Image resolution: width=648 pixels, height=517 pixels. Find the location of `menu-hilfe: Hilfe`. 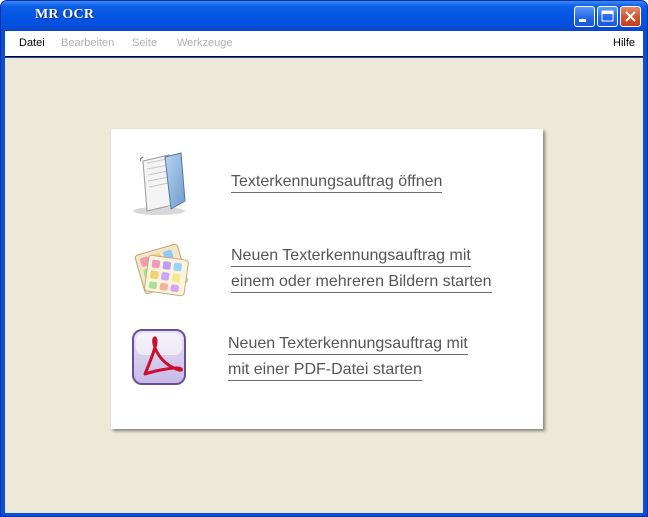

menu-hilfe: Hilfe is located at coordinates (624, 43).